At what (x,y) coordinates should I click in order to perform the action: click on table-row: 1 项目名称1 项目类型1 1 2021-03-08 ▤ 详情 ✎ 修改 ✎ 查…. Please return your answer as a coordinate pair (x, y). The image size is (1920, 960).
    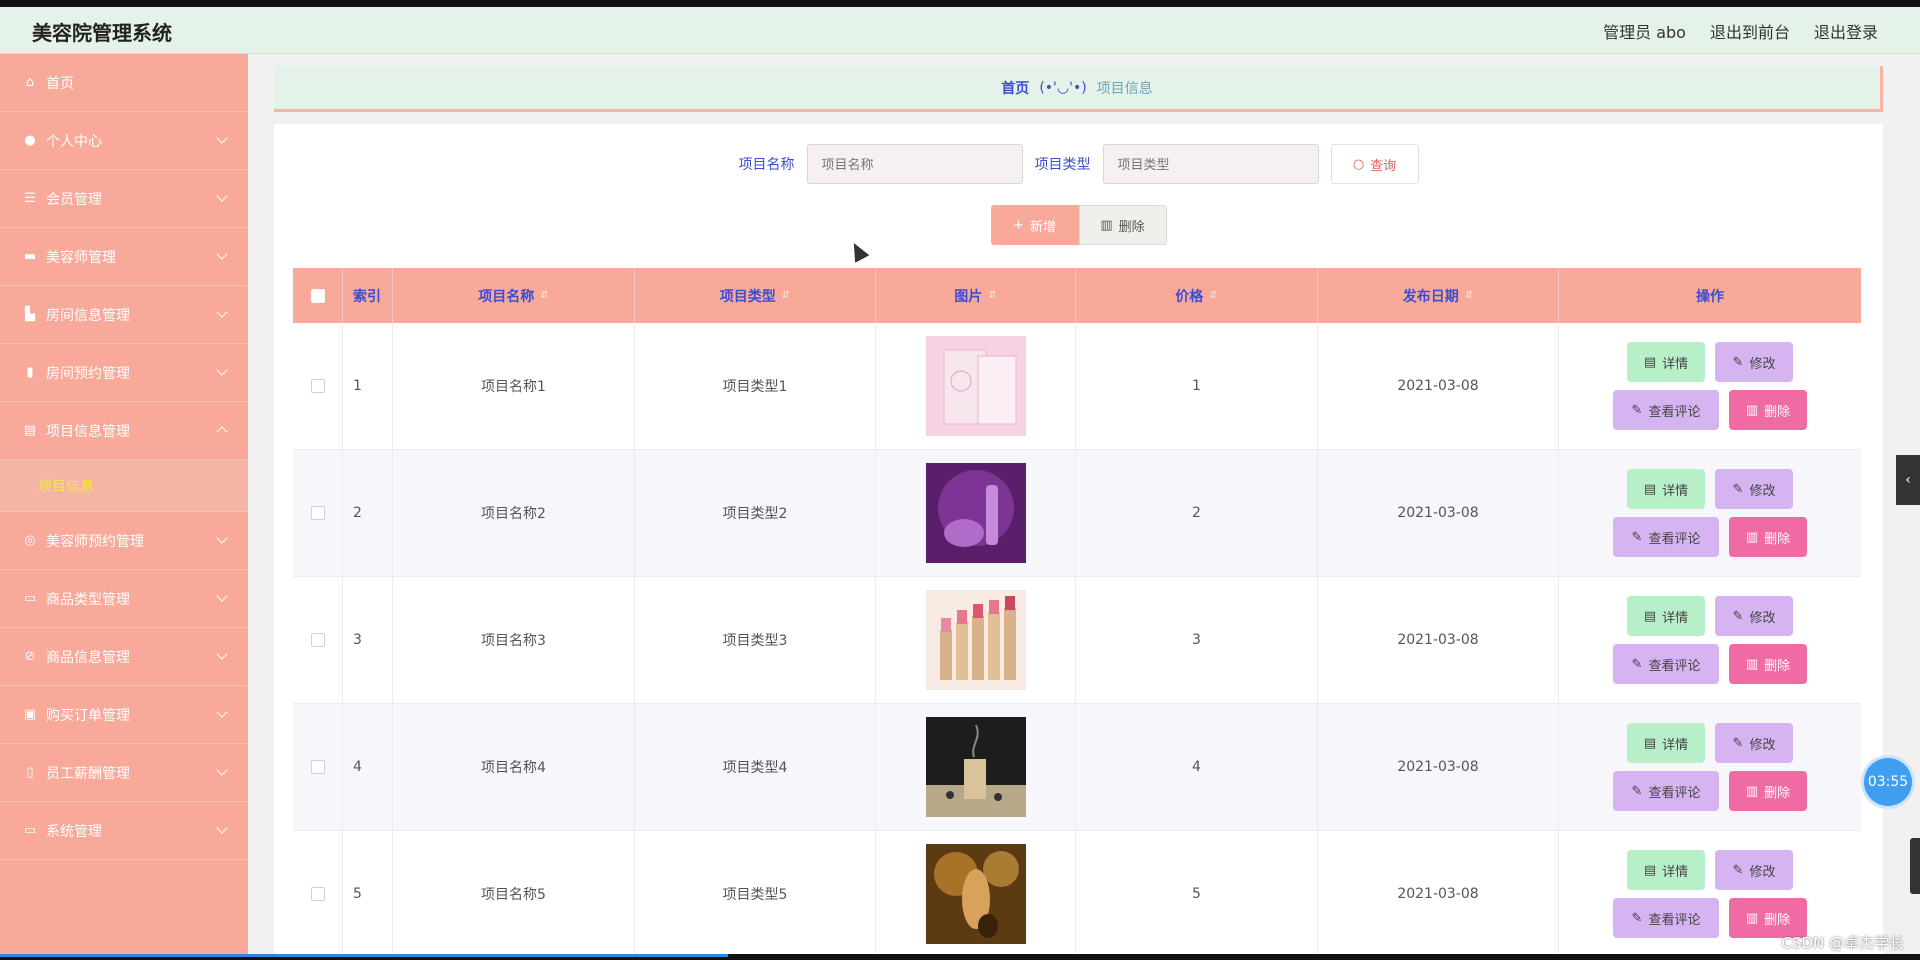
    Looking at the image, I should click on (1077, 386).